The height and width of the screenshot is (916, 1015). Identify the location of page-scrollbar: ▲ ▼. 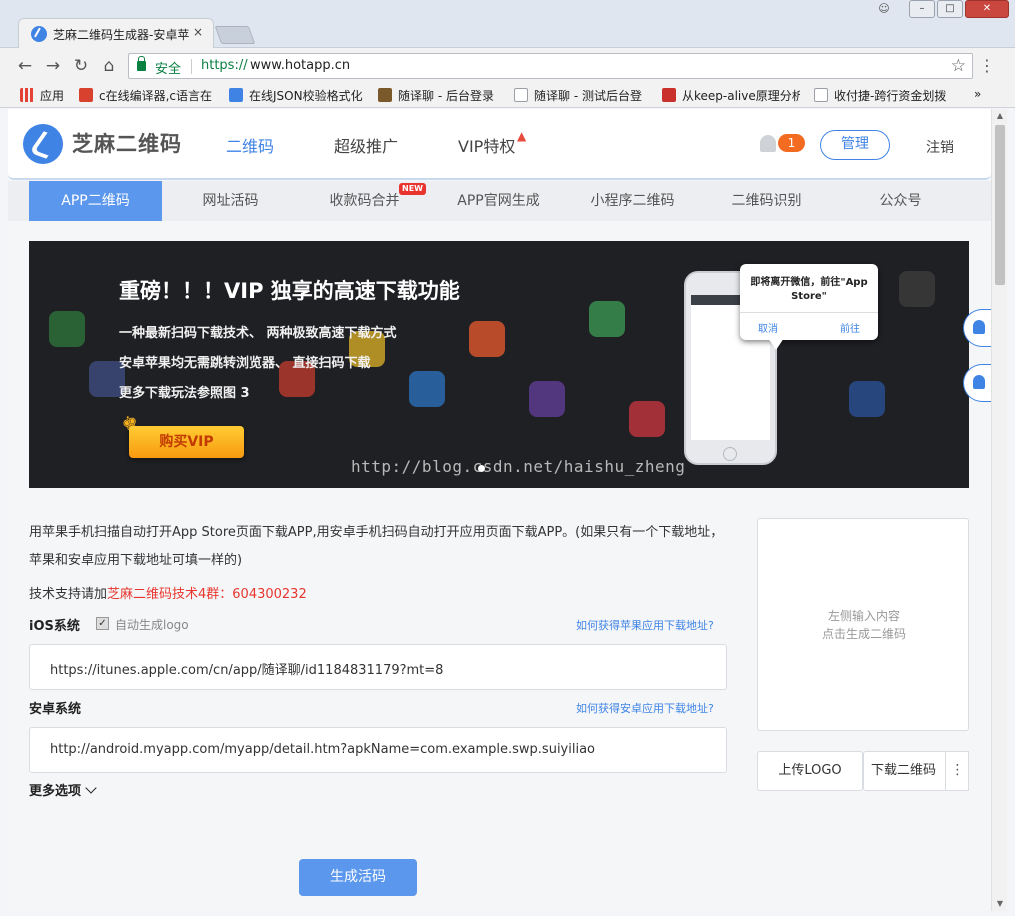
(999, 510).